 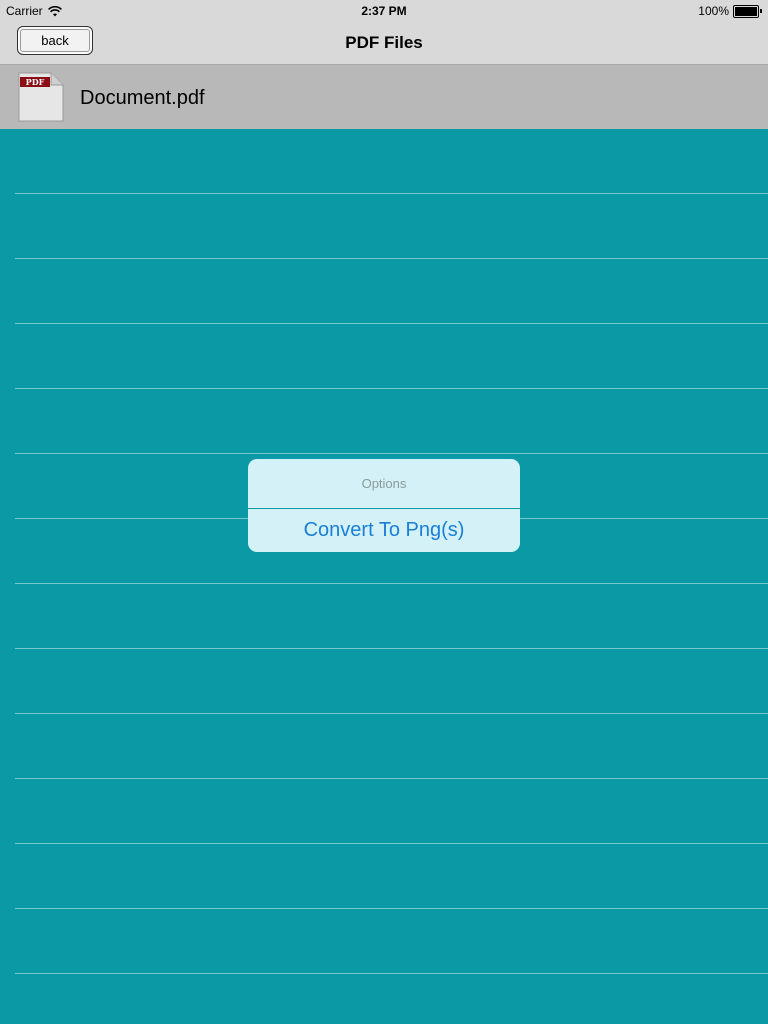 I want to click on file-name: Document.pdf, so click(x=142, y=98).